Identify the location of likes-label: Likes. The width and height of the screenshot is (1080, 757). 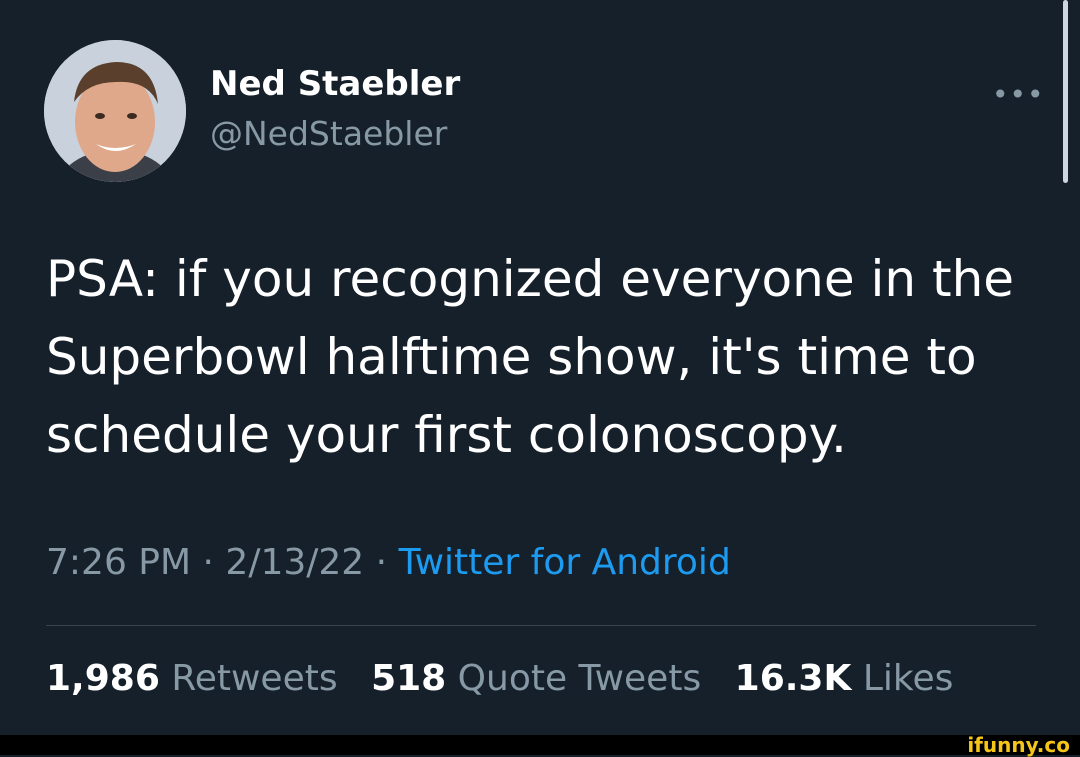
(908, 678).